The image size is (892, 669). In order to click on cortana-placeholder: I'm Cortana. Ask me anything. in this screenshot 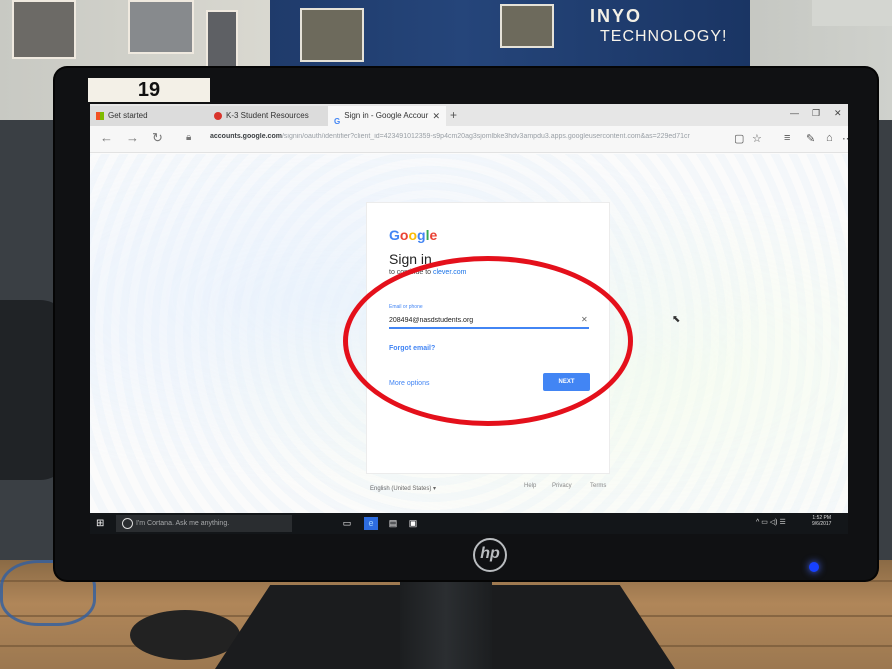, I will do `click(183, 523)`.